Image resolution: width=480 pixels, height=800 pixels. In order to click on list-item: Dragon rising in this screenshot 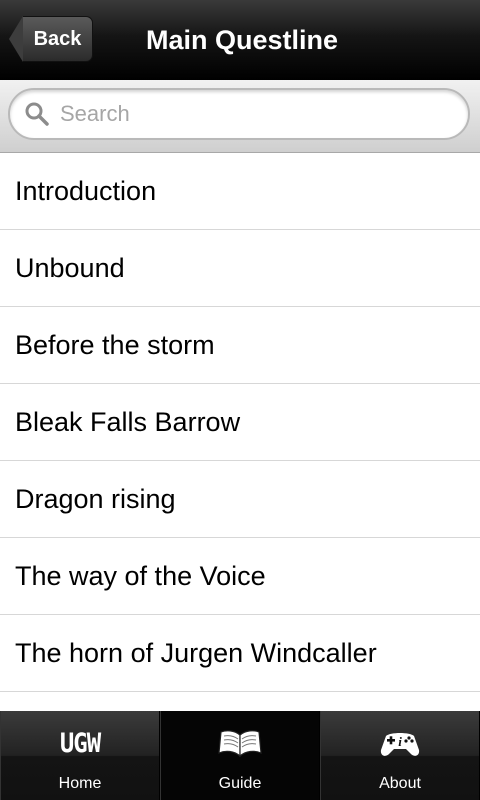, I will do `click(240, 499)`.